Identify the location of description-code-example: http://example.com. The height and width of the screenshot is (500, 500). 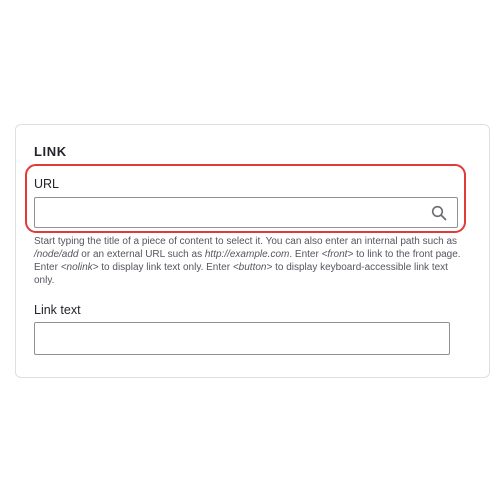
(247, 254).